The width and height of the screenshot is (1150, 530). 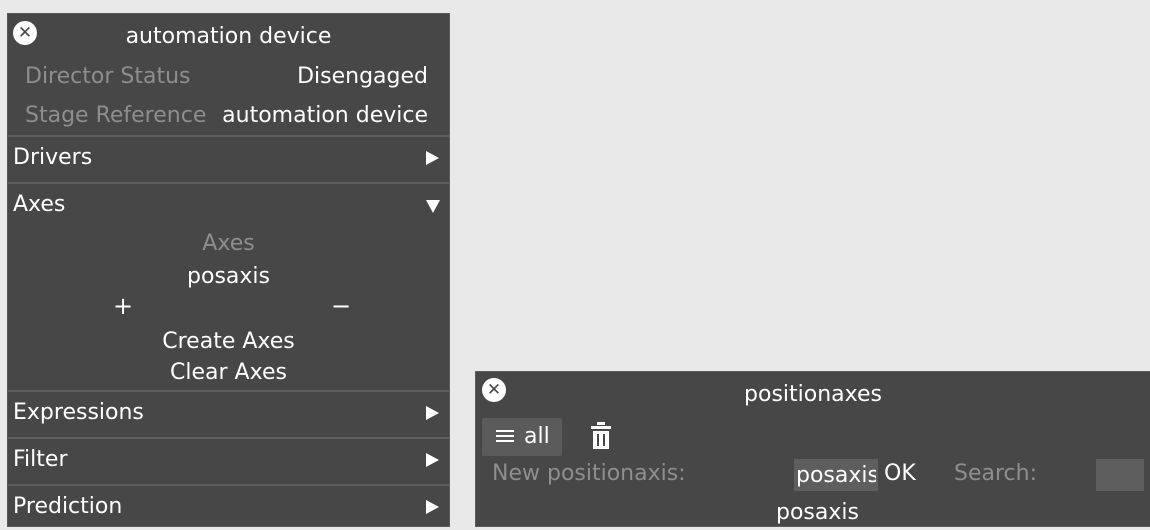 What do you see at coordinates (116, 115) in the screenshot?
I see `stage-reference-label: Stage Reference` at bounding box center [116, 115].